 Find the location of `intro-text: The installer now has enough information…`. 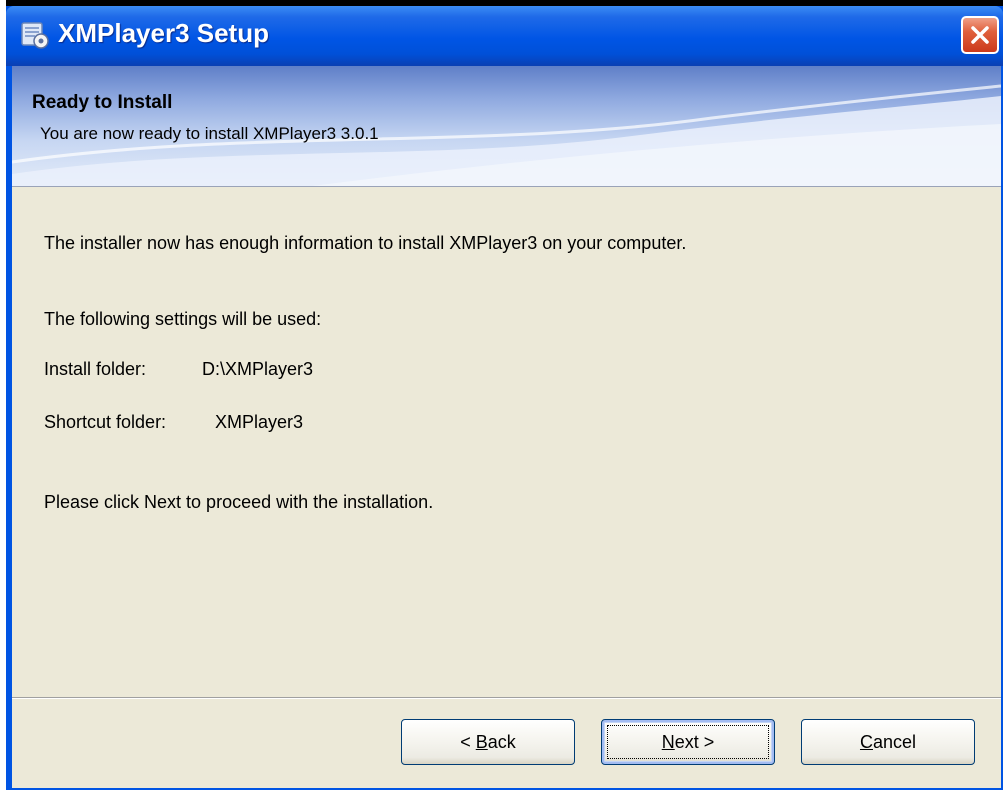

intro-text: The installer now has enough information… is located at coordinates (365, 243).